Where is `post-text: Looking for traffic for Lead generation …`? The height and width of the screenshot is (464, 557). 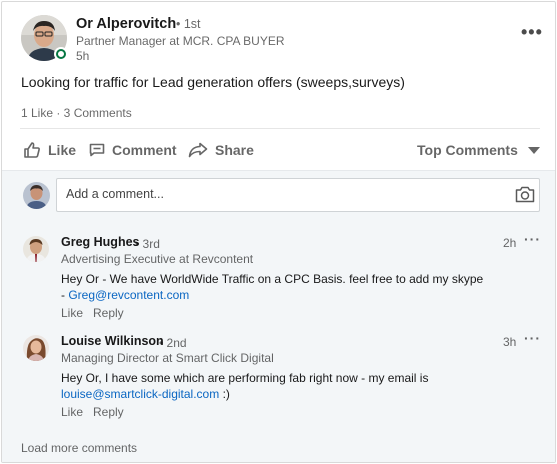
post-text: Looking for traffic for Lead generation … is located at coordinates (213, 82).